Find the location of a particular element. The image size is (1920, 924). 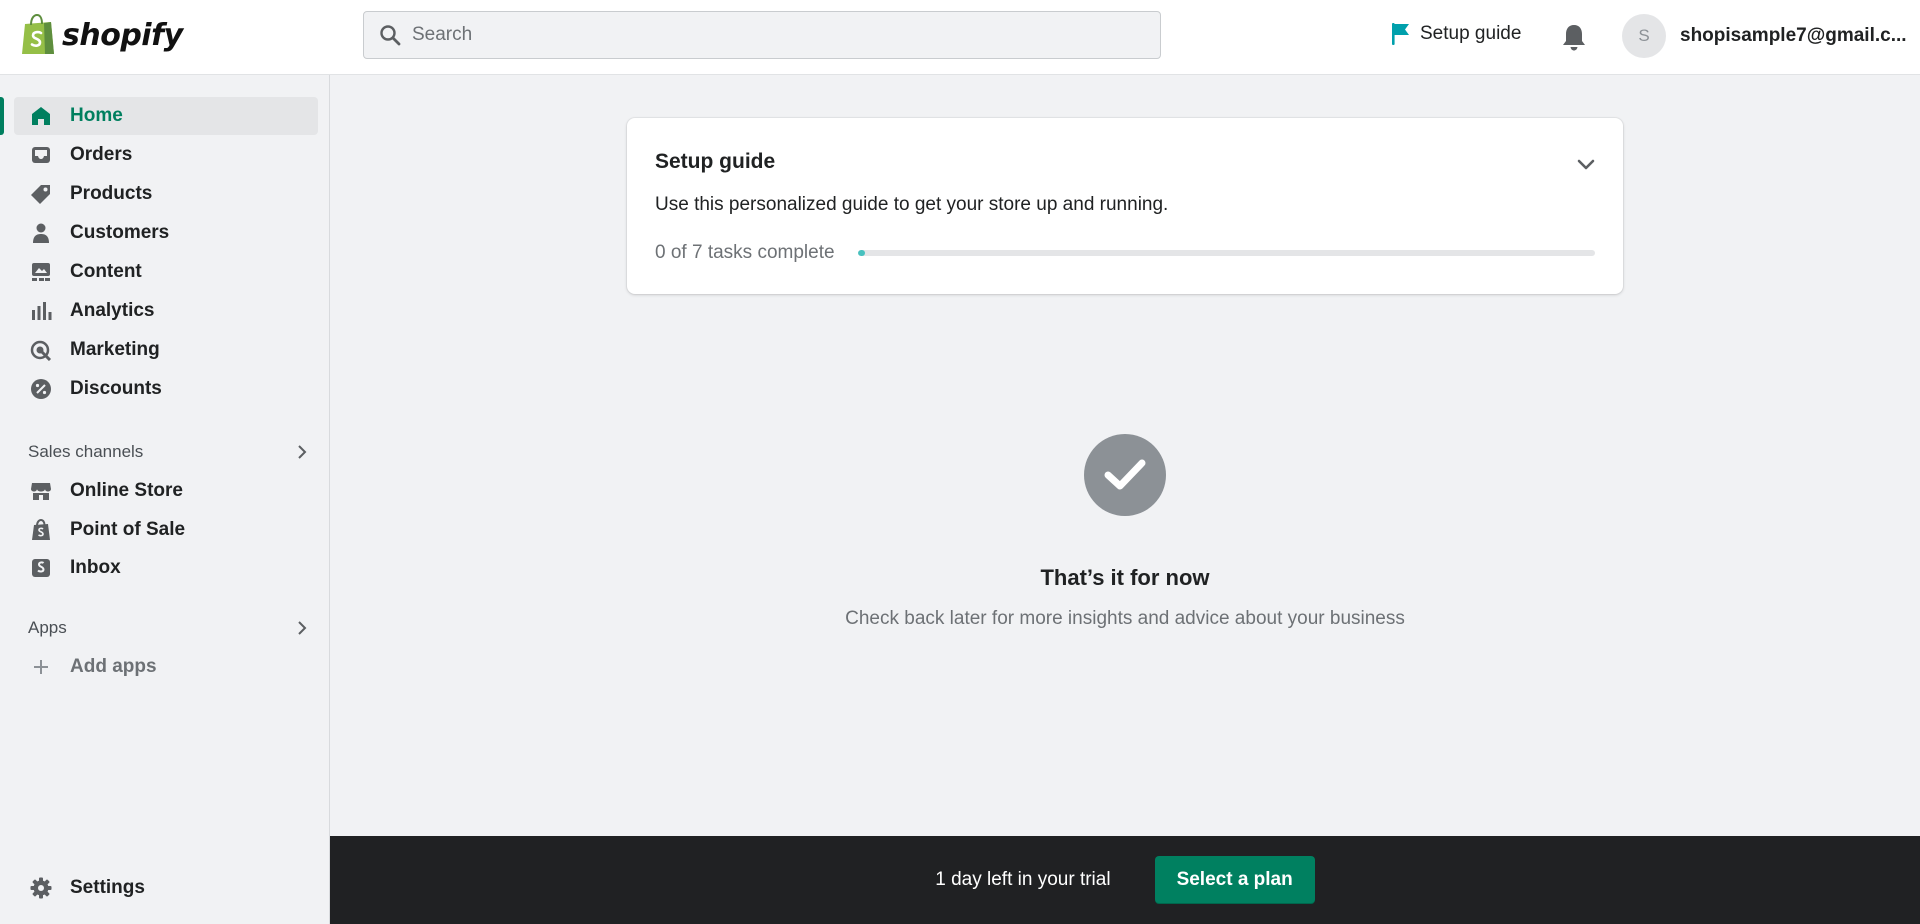

sidebar-item-content: Content is located at coordinates (166, 272).